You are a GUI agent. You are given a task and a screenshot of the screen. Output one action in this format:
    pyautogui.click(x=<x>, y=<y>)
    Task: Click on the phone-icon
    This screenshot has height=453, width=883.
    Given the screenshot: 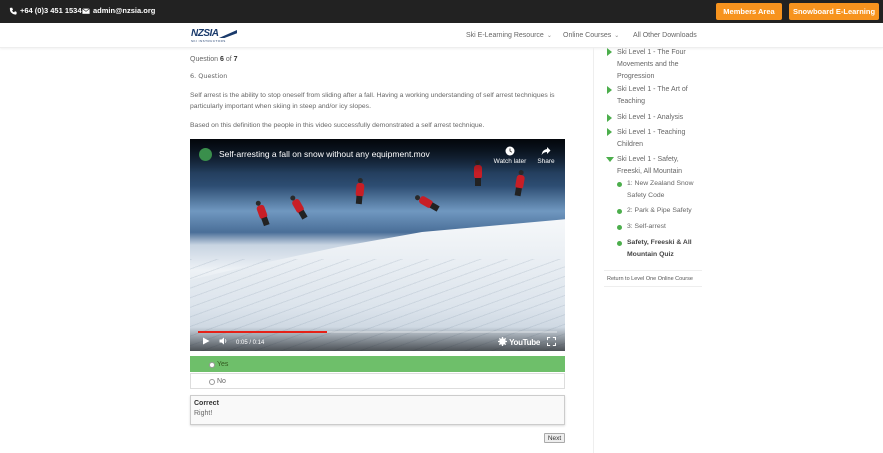 What is the action you would take?
    pyautogui.click(x=13, y=11)
    